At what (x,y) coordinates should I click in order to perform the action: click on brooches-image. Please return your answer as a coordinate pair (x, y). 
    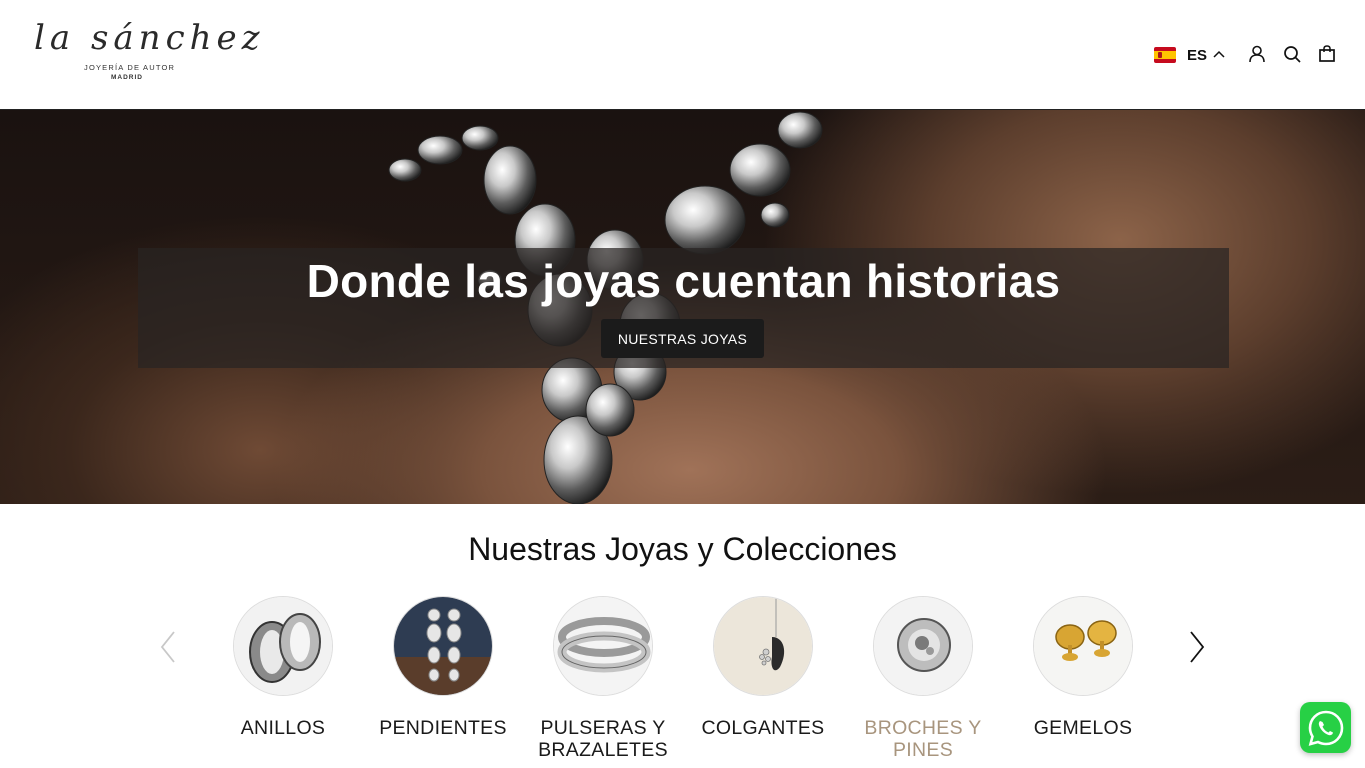
    Looking at the image, I should click on (923, 646).